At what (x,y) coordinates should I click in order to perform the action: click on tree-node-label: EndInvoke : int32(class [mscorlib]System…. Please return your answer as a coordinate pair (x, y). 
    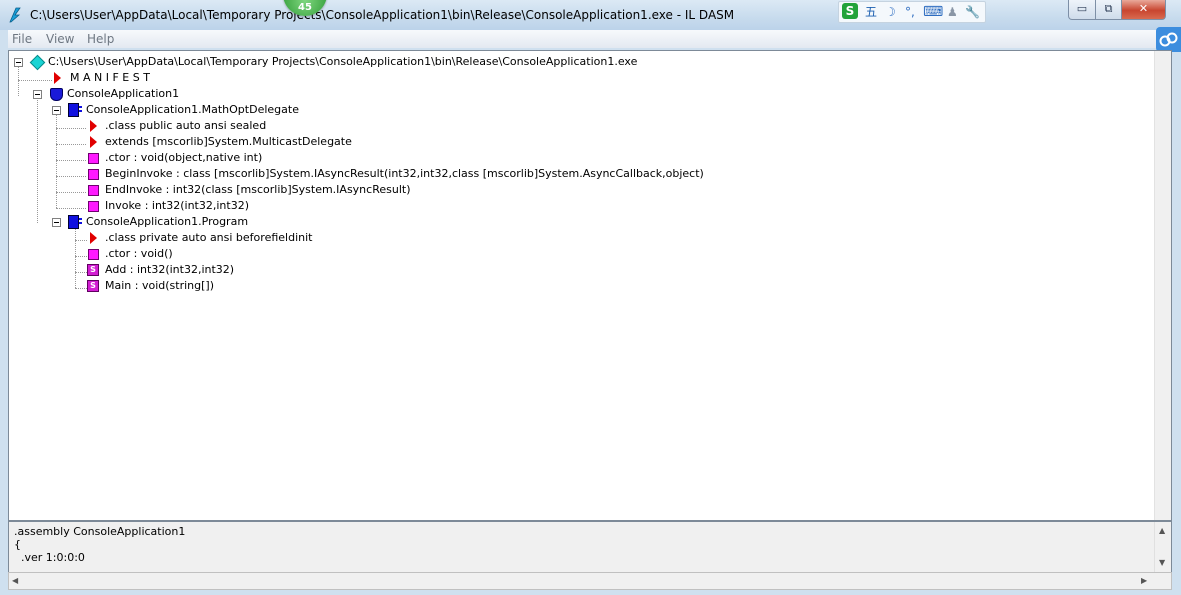
    Looking at the image, I should click on (258, 189).